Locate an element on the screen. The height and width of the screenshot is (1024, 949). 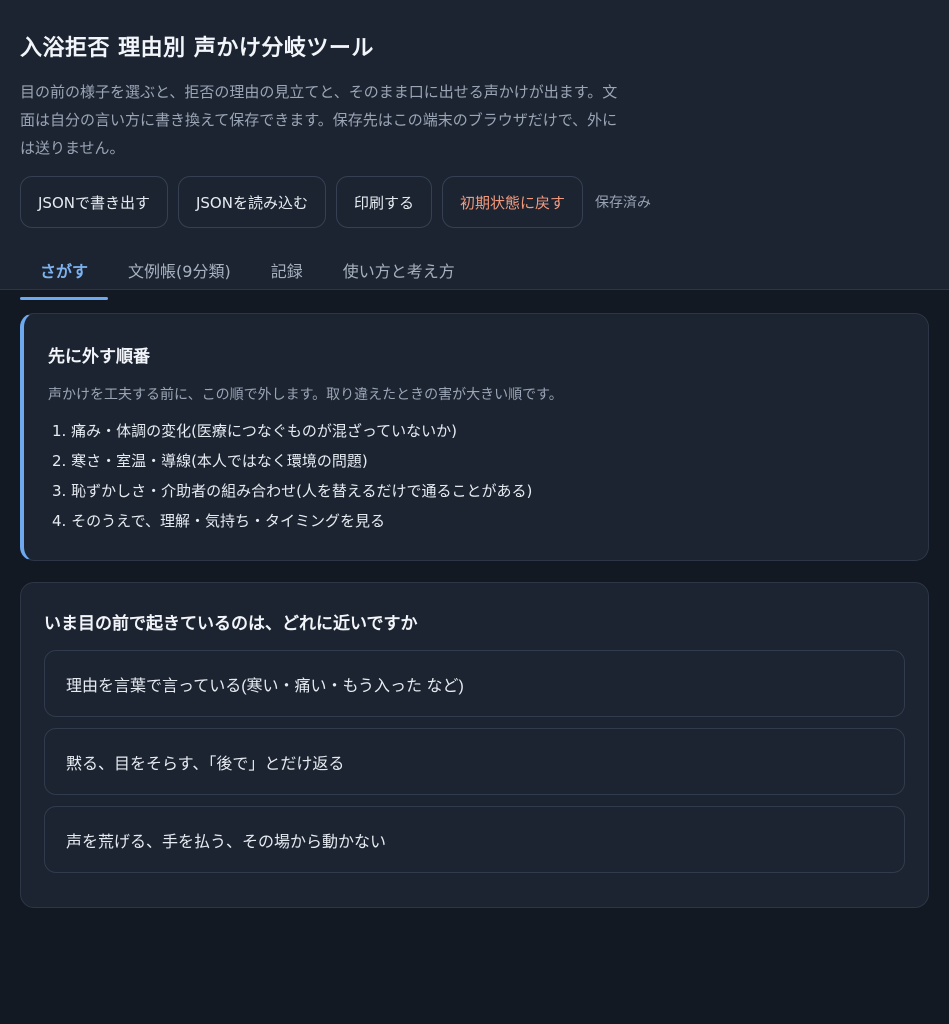
reset-button: 初期状態に戻す is located at coordinates (512, 202).